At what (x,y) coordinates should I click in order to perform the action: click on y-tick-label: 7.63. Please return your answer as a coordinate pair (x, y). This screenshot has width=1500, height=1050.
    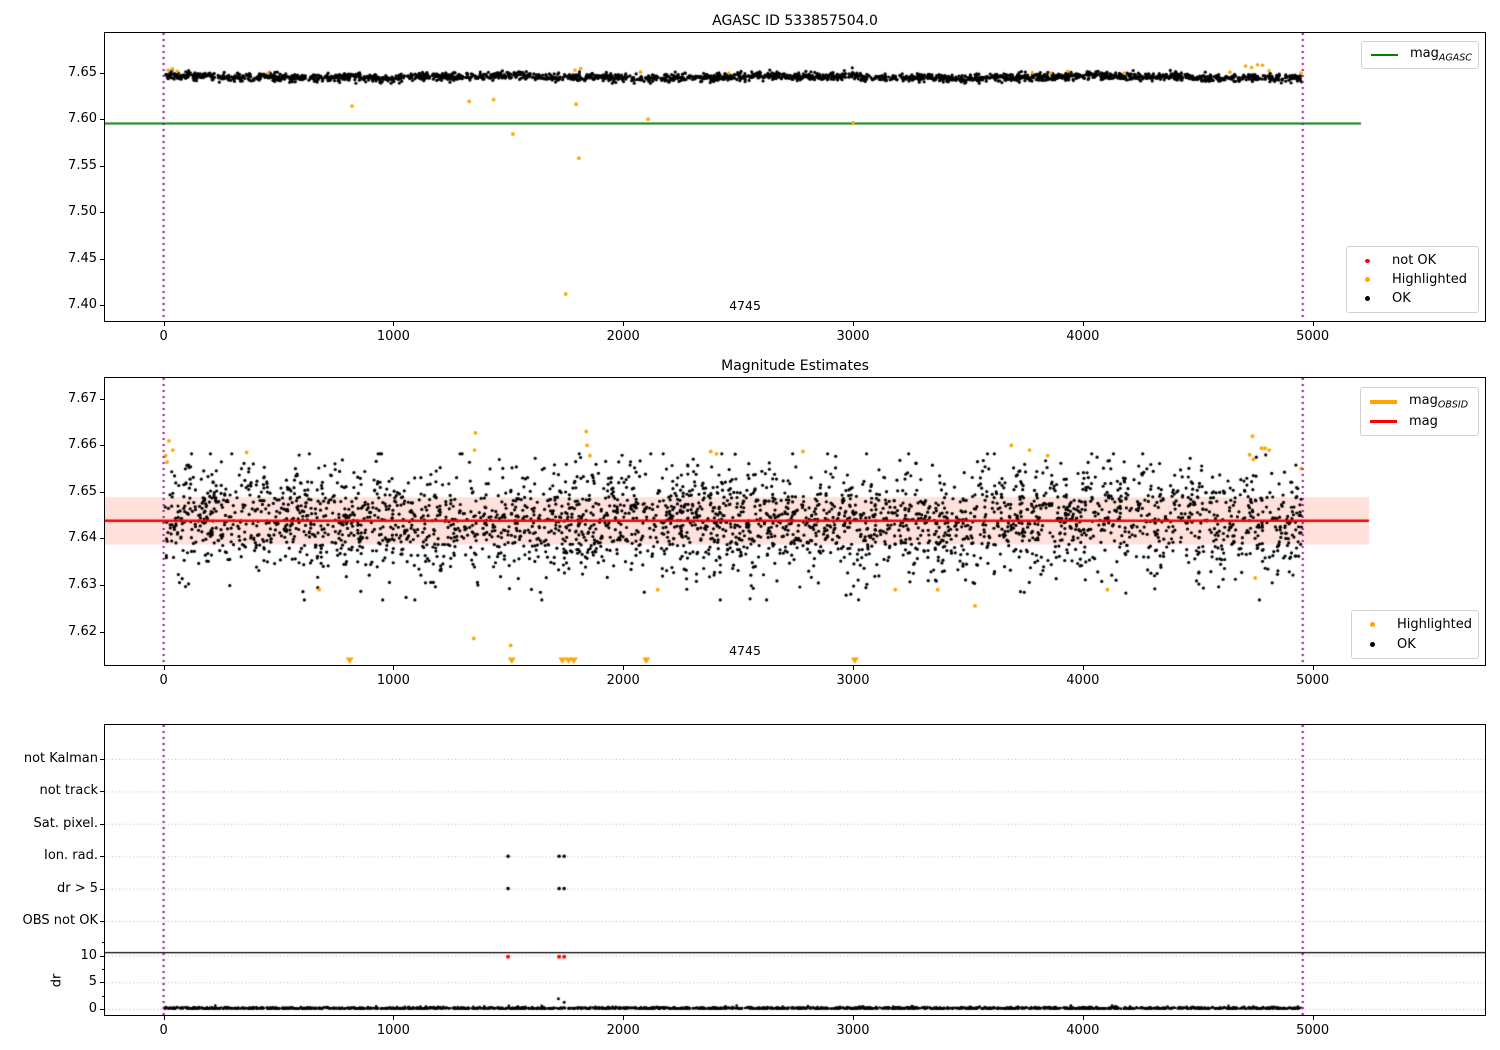
    Looking at the image, I should click on (82, 584).